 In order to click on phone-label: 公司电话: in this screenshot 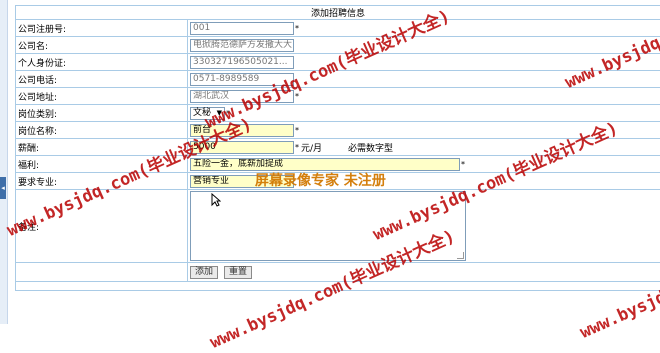, I will do `click(102, 79)`.